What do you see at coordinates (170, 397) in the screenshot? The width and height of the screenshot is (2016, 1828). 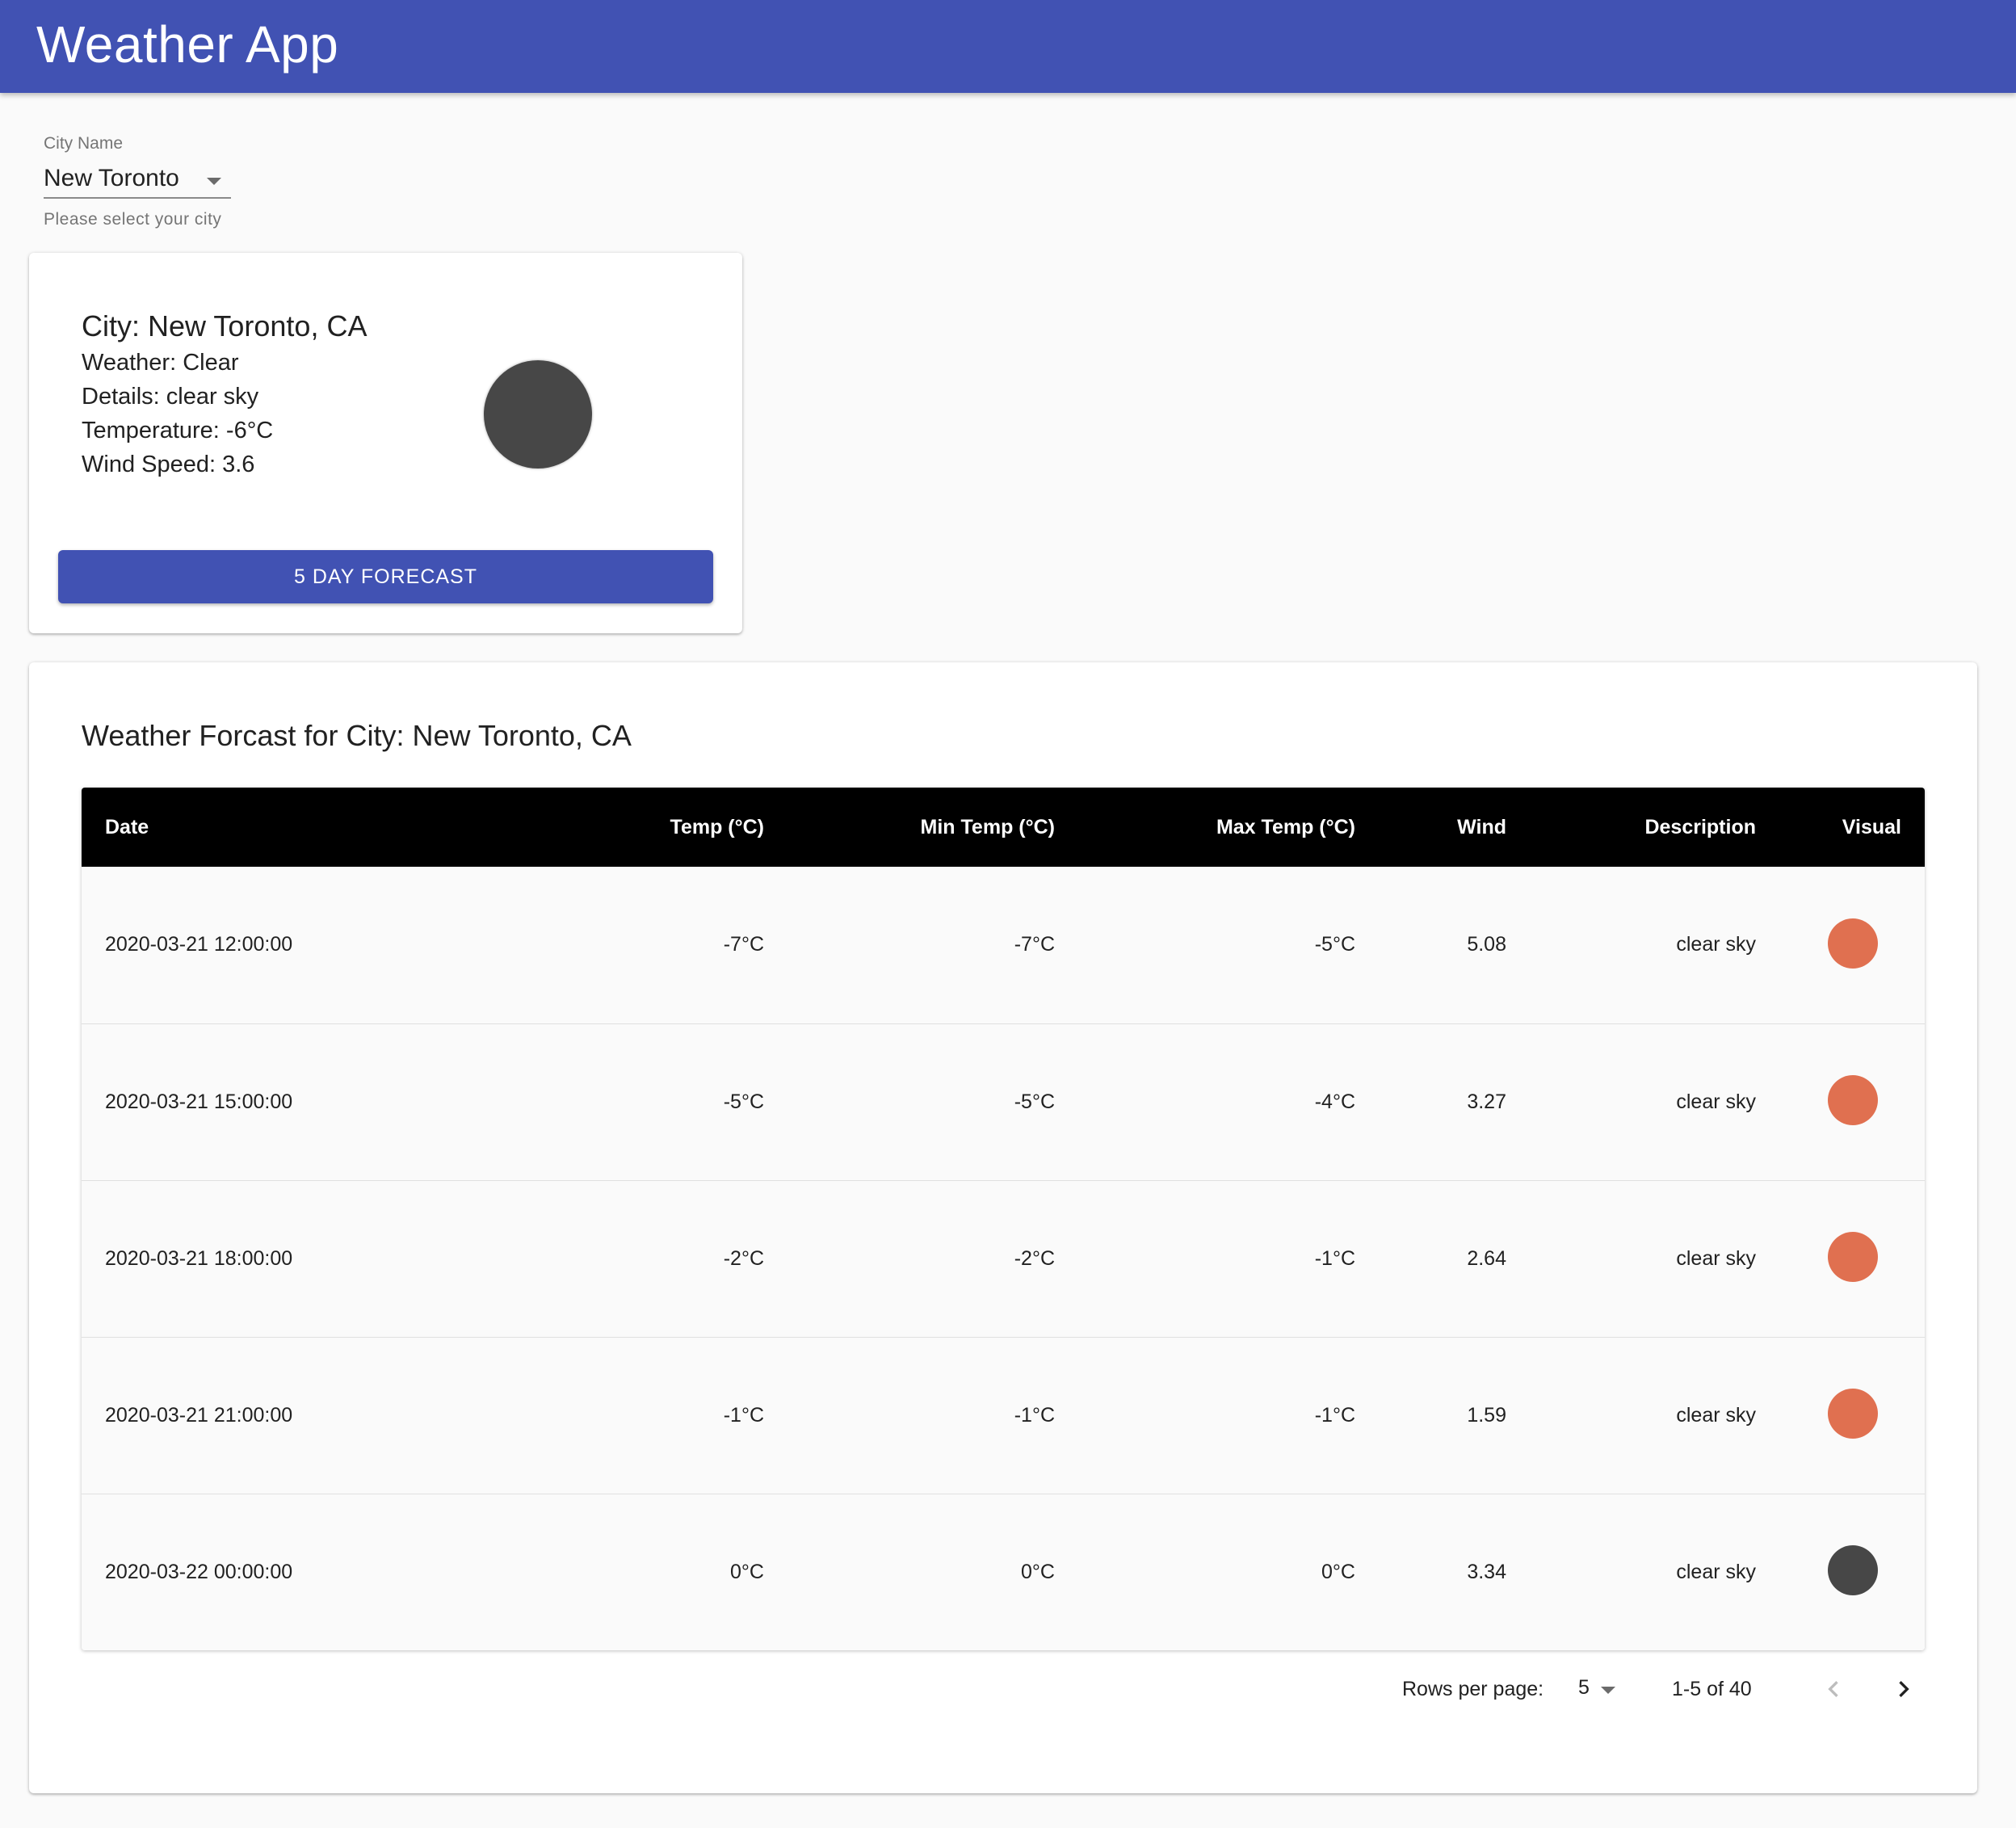 I see `current-details: Details: clear sky` at bounding box center [170, 397].